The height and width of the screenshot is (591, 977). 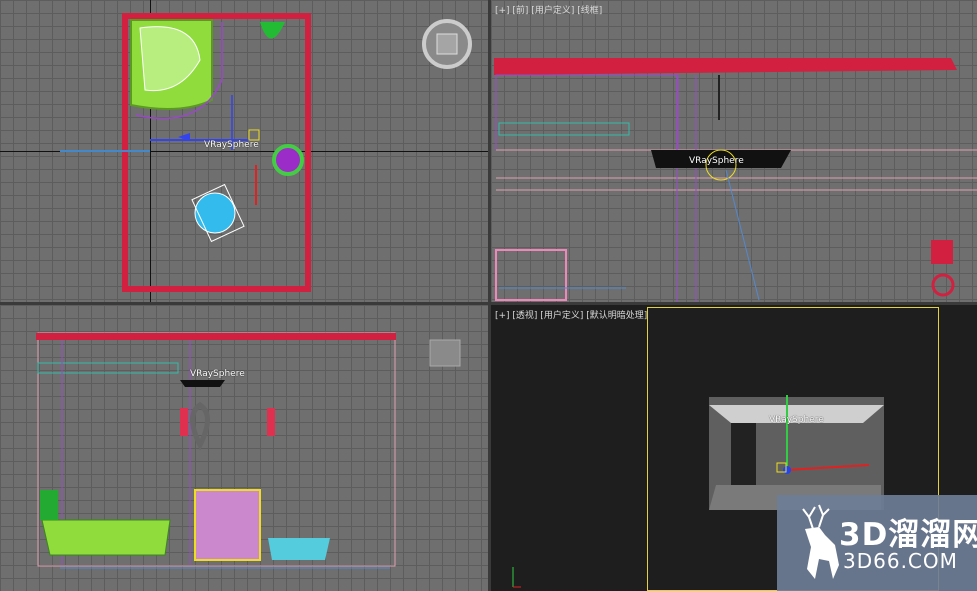 I want to click on deer-logo-icon, so click(x=820, y=541).